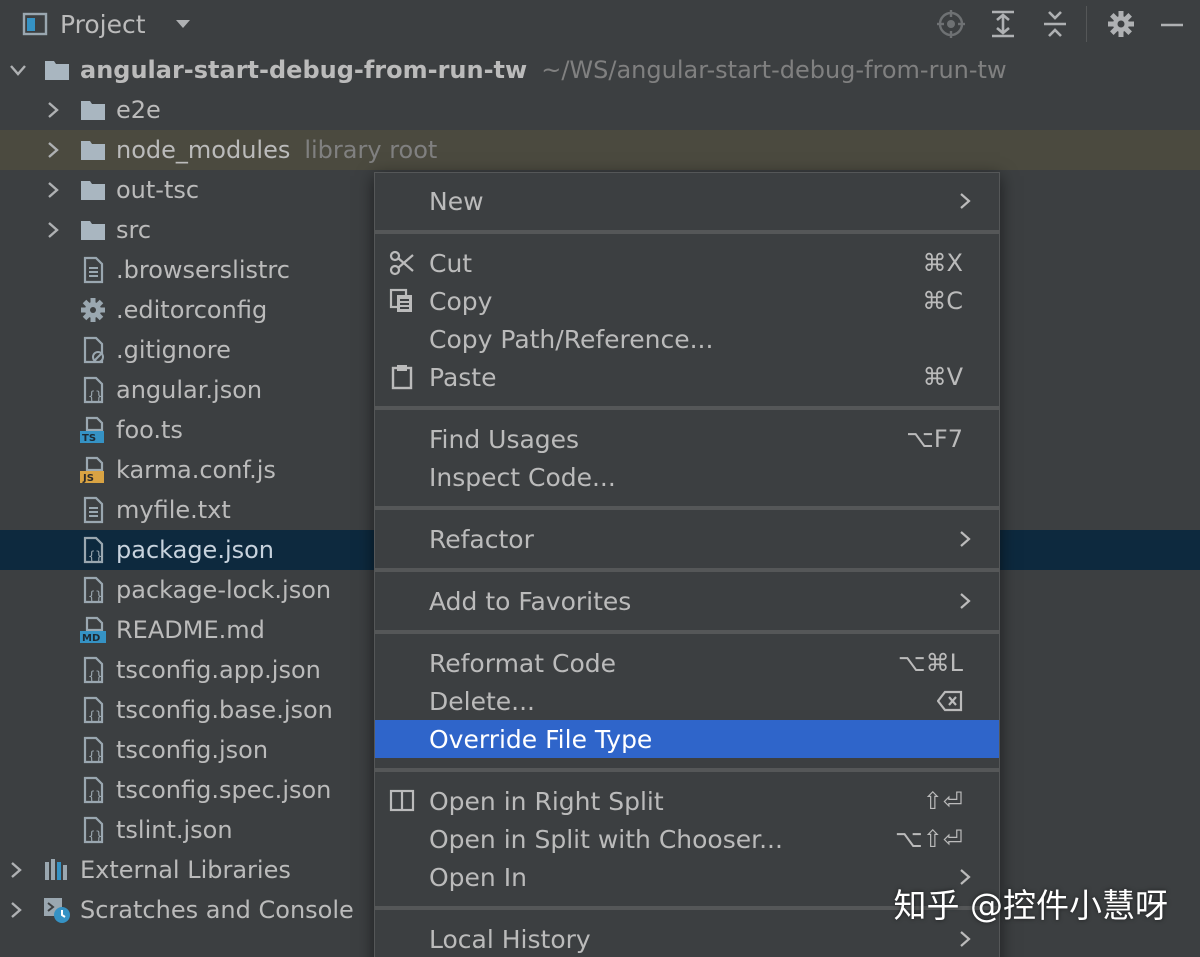 The height and width of the screenshot is (957, 1200). I want to click on toolbar-divider, so click(1086, 24).